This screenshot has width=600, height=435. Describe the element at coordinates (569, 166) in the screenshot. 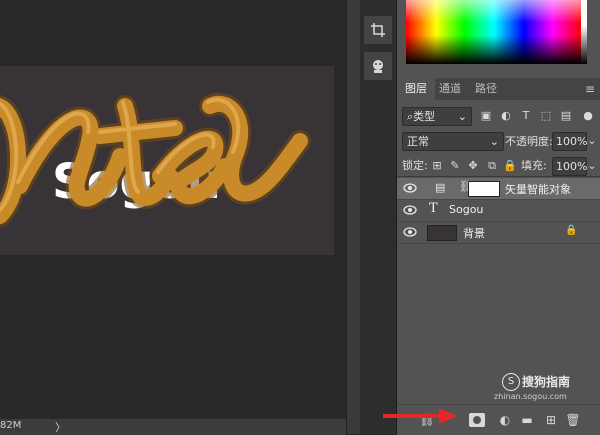

I see `fill-input: 100%` at that location.